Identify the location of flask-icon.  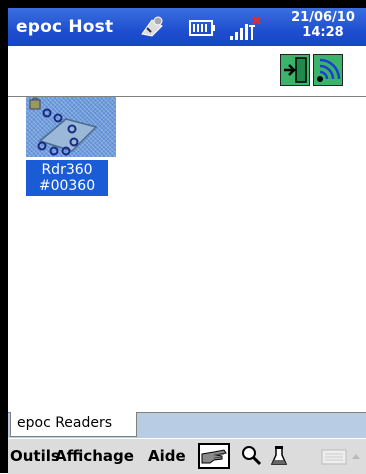
(279, 456).